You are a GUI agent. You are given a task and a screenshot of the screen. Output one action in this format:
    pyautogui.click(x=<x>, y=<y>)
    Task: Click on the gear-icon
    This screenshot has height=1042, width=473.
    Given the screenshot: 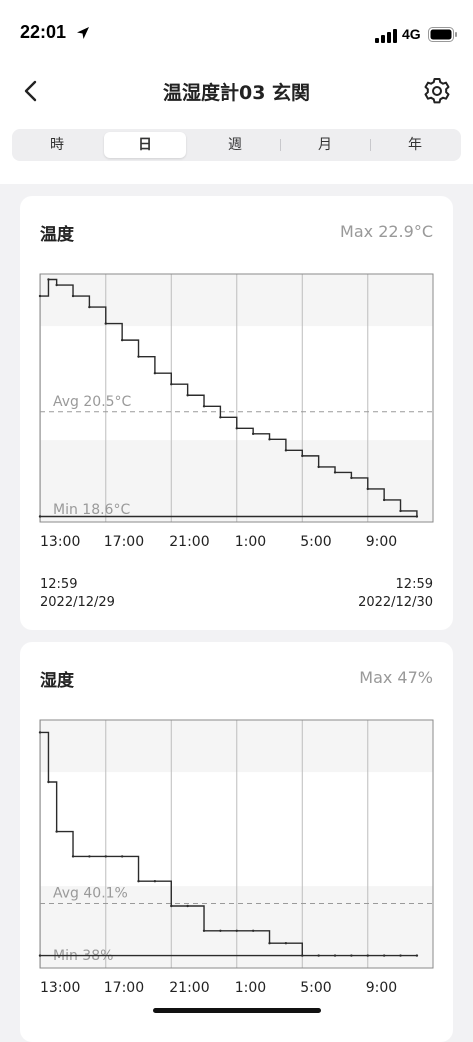 What is the action you would take?
    pyautogui.click(x=437, y=91)
    